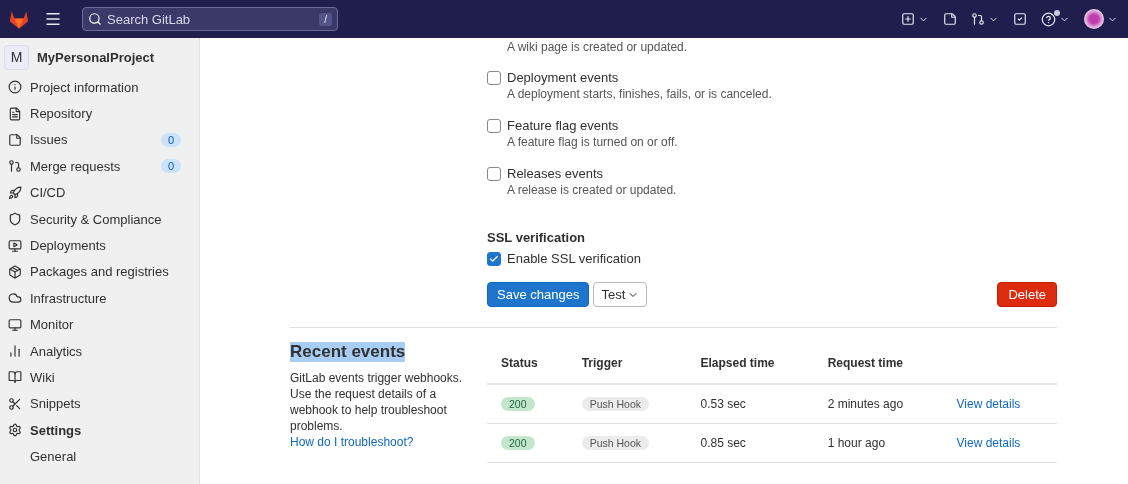 The width and height of the screenshot is (1128, 484). Describe the element at coordinates (15, 298) in the screenshot. I see `cloud-icon` at that location.